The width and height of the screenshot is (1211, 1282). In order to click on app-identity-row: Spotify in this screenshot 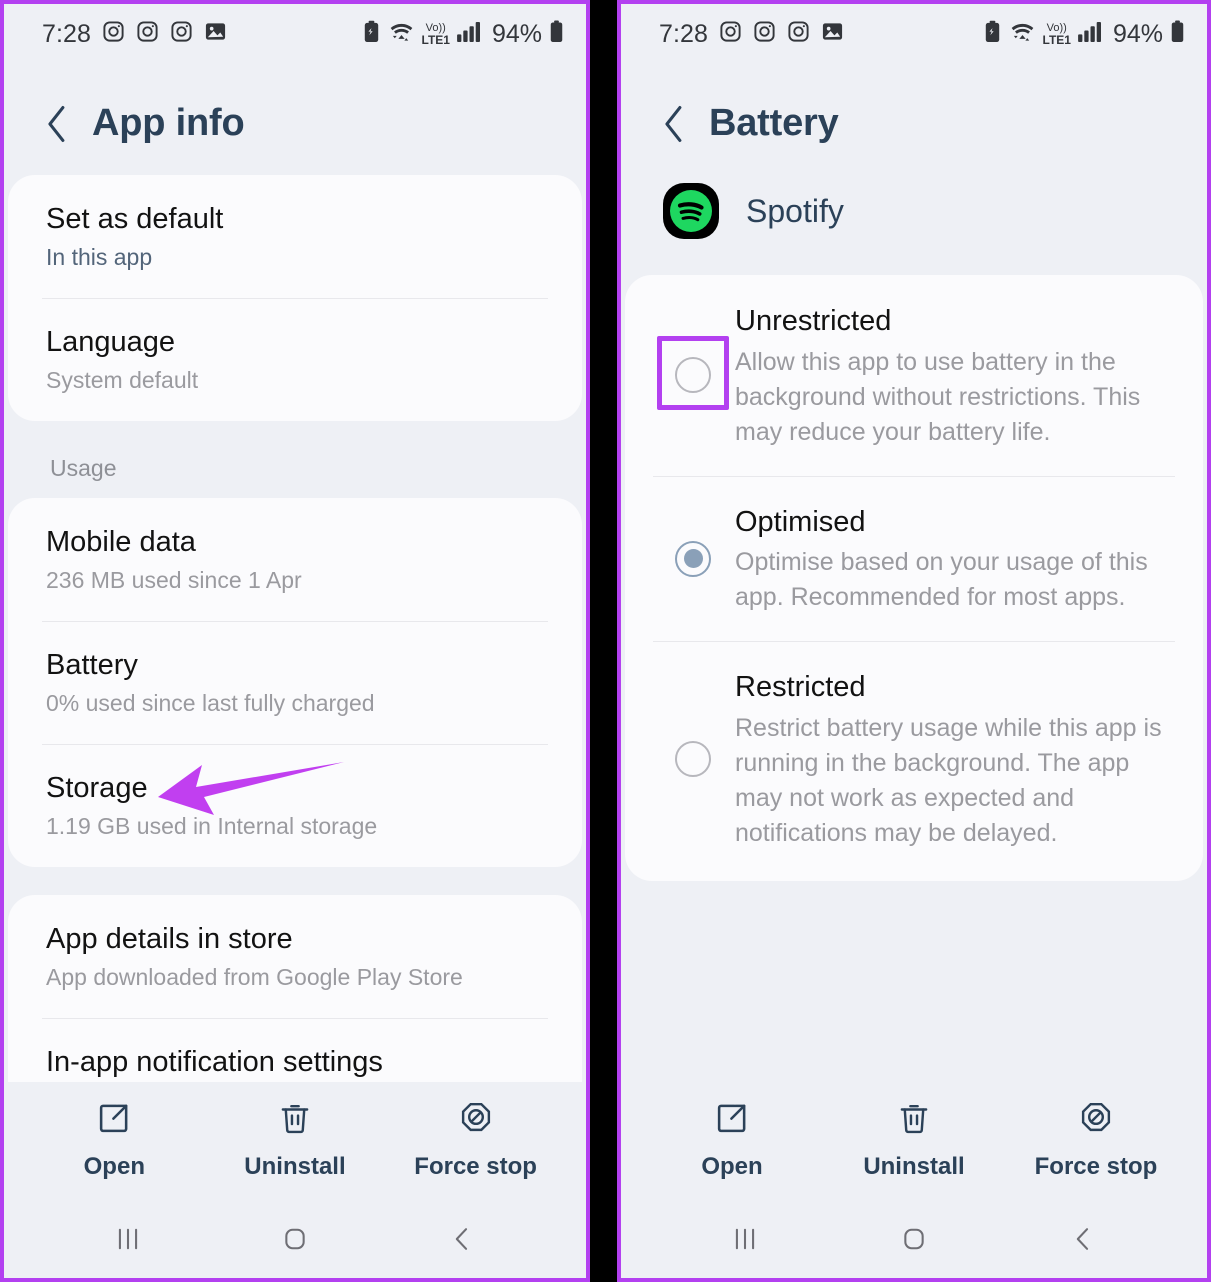, I will do `click(914, 225)`.